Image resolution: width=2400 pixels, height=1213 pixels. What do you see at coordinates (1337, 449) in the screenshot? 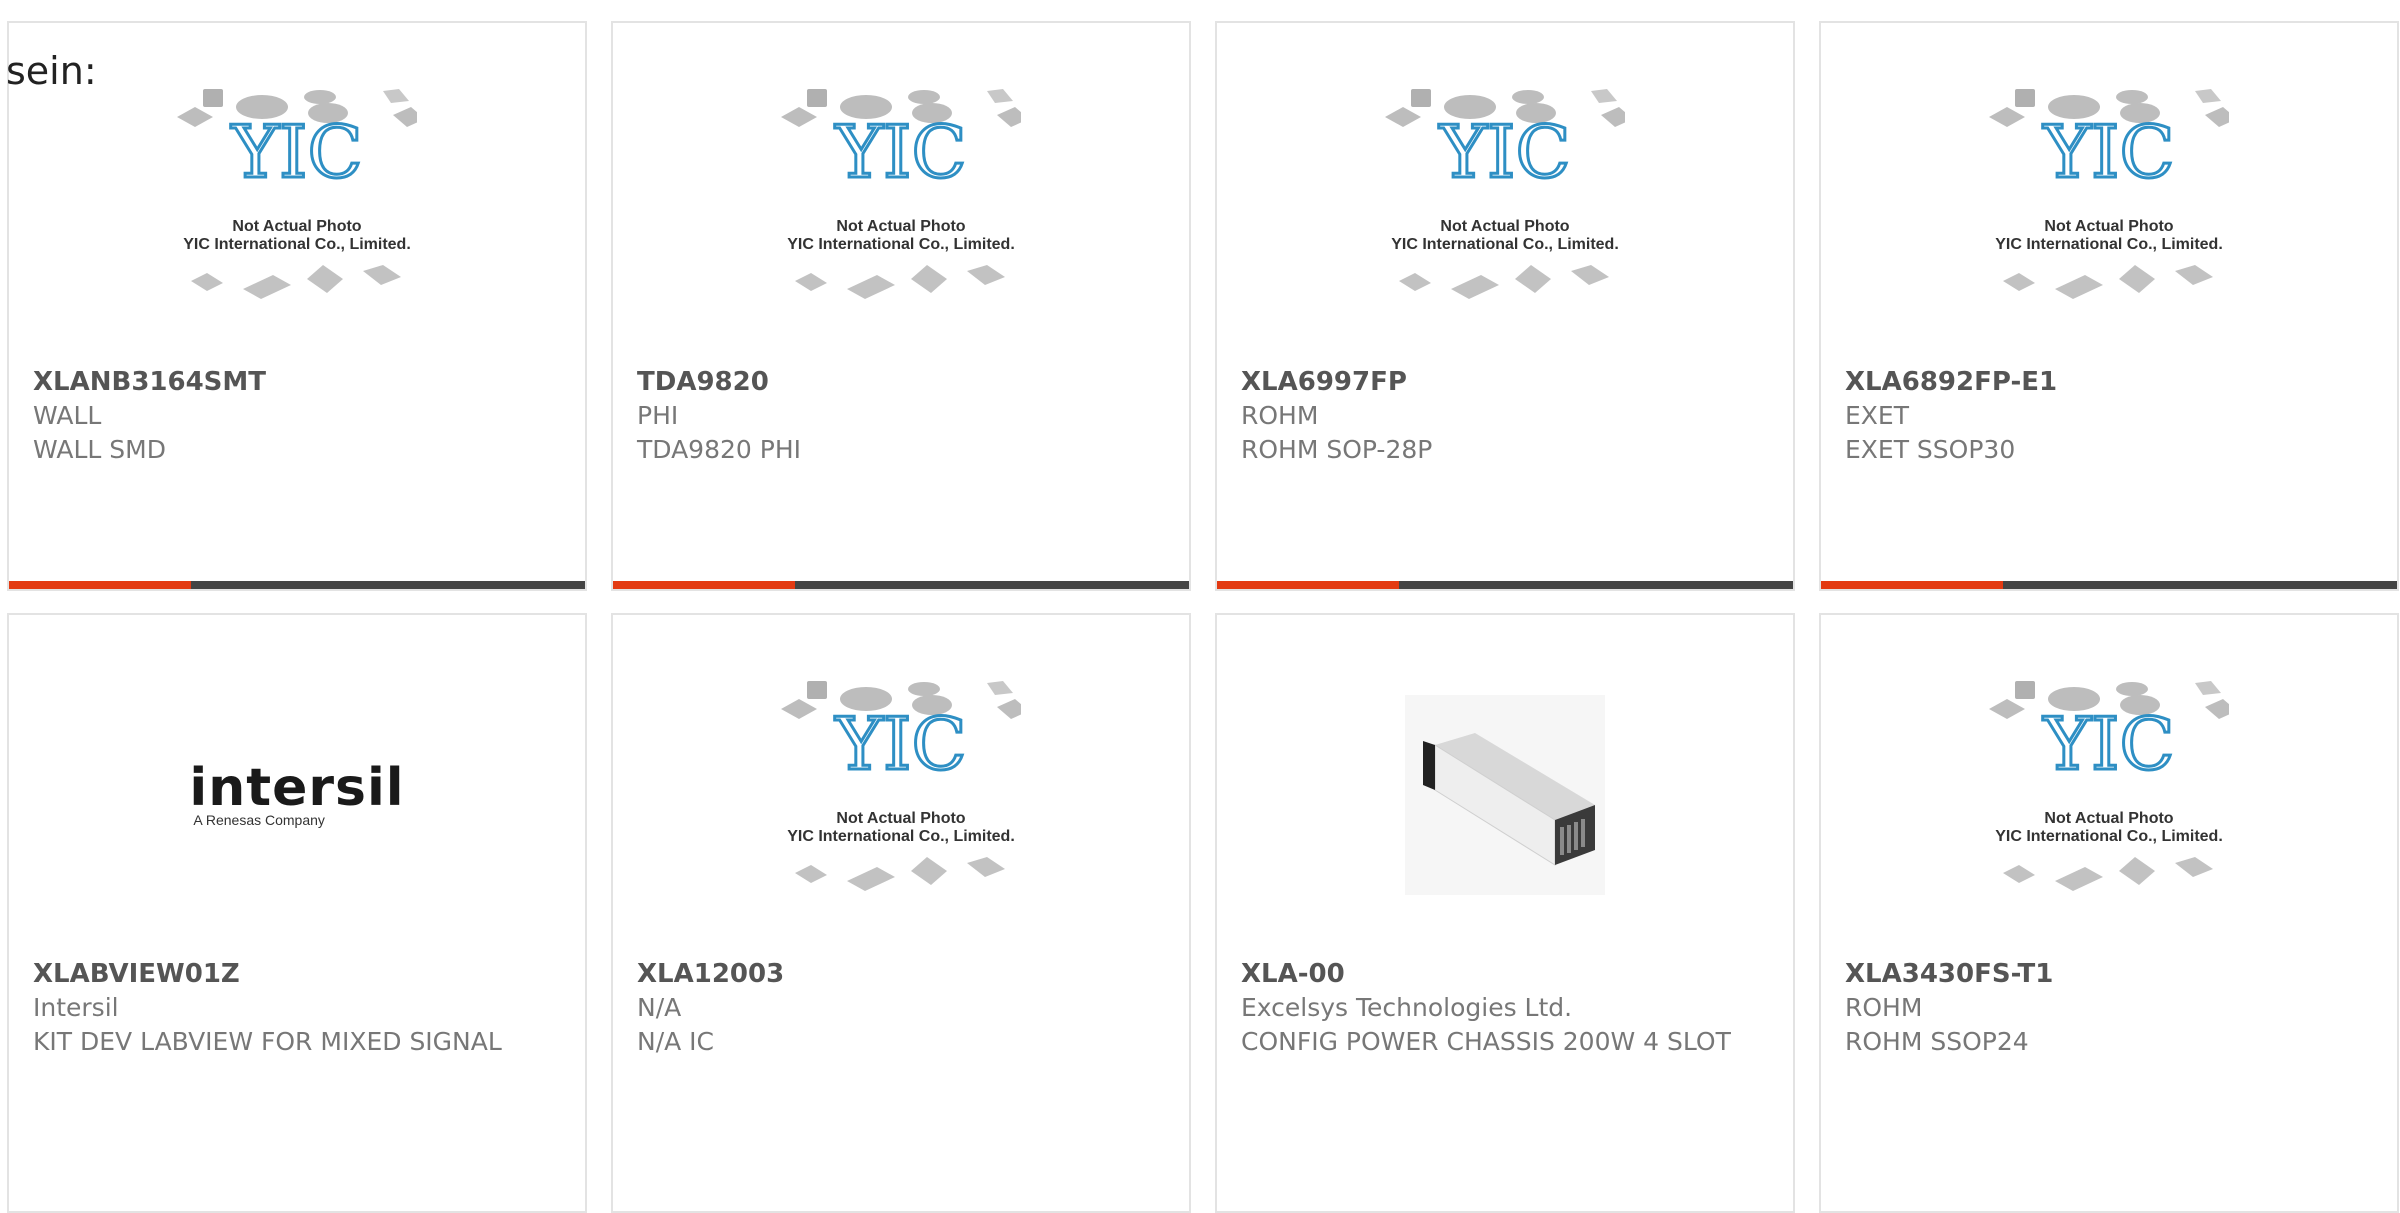
I see `description: ROHM SOP-28P` at bounding box center [1337, 449].